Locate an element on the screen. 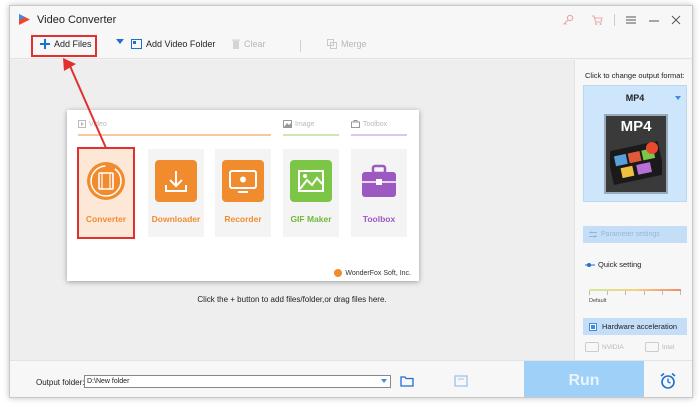 The height and width of the screenshot is (405, 700). gif-maker-label: GIF Maker is located at coordinates (311, 219).